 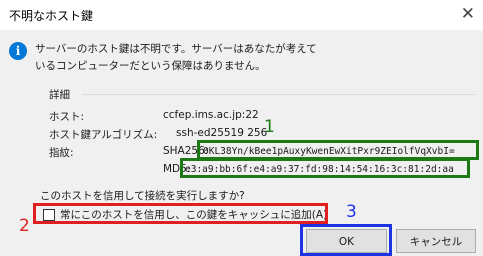 What do you see at coordinates (150, 66) in the screenshot?
I see `warning-message-line-2: いるコンピューターだという保障はありません。` at bounding box center [150, 66].